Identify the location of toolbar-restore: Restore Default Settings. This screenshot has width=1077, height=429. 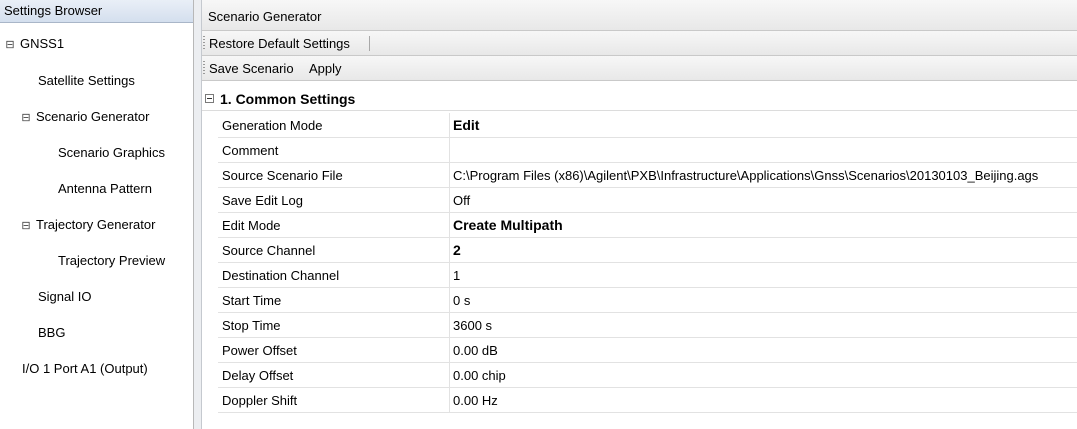
(639, 43).